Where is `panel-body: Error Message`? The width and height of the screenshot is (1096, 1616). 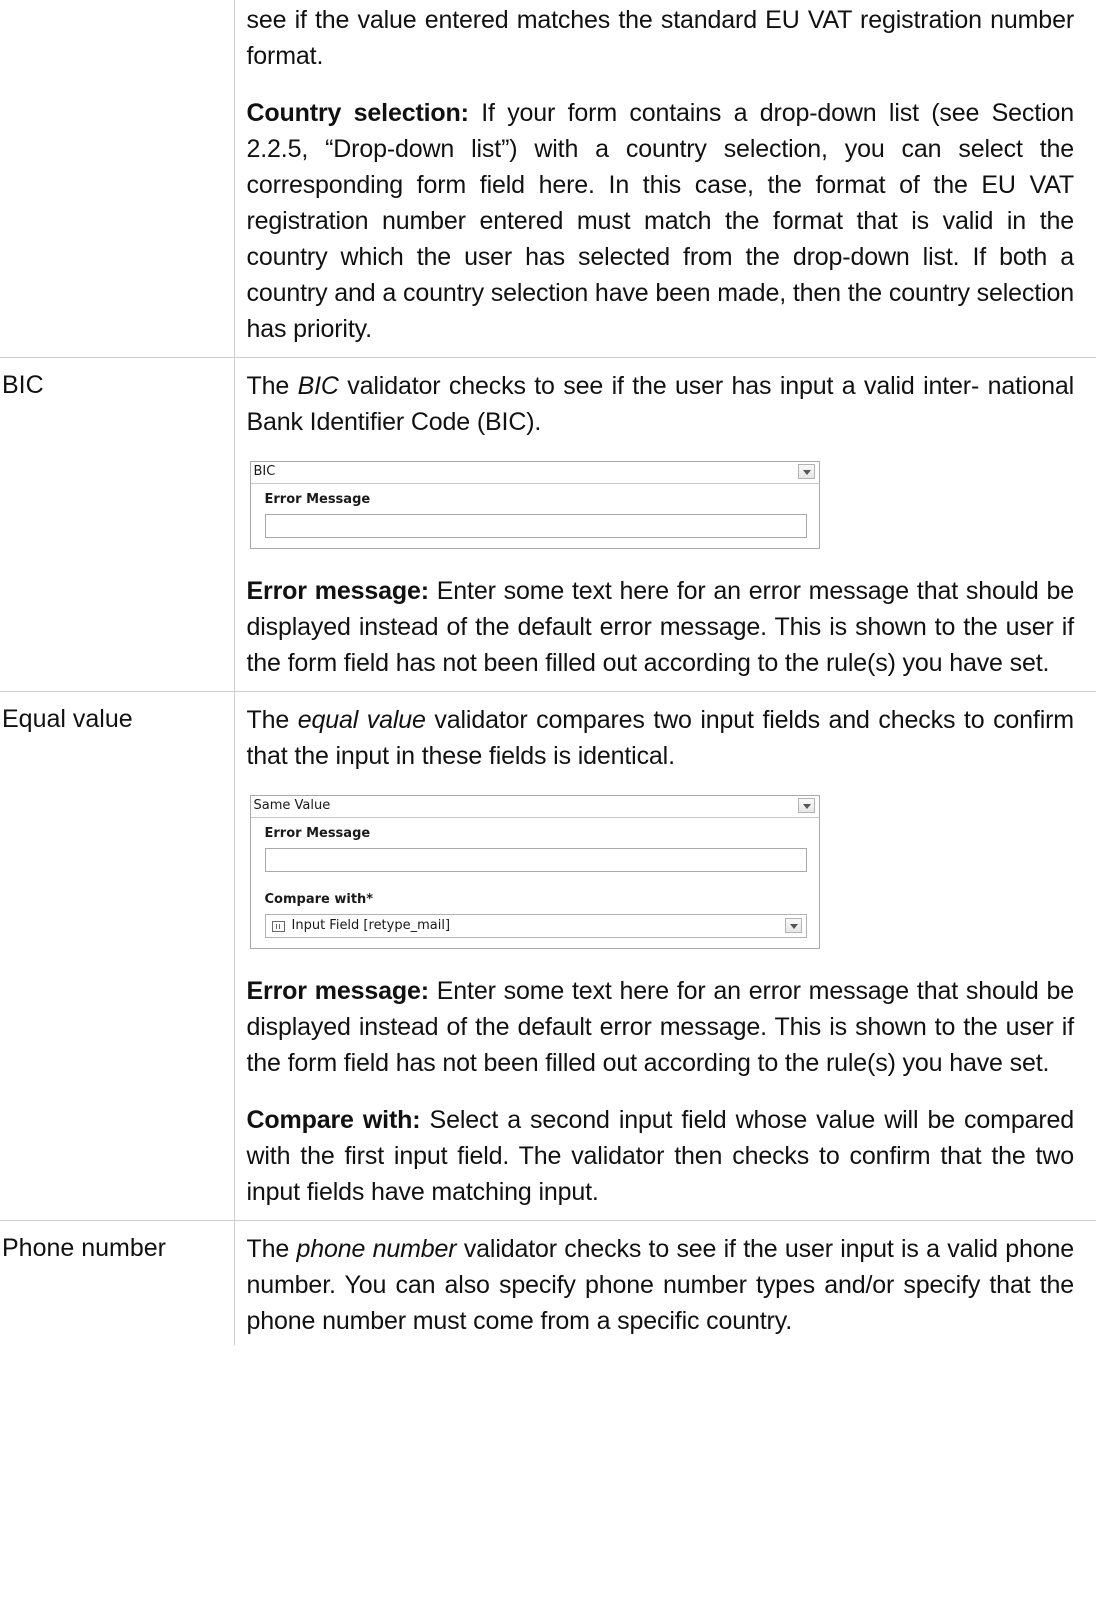 panel-body: Error Message is located at coordinates (535, 516).